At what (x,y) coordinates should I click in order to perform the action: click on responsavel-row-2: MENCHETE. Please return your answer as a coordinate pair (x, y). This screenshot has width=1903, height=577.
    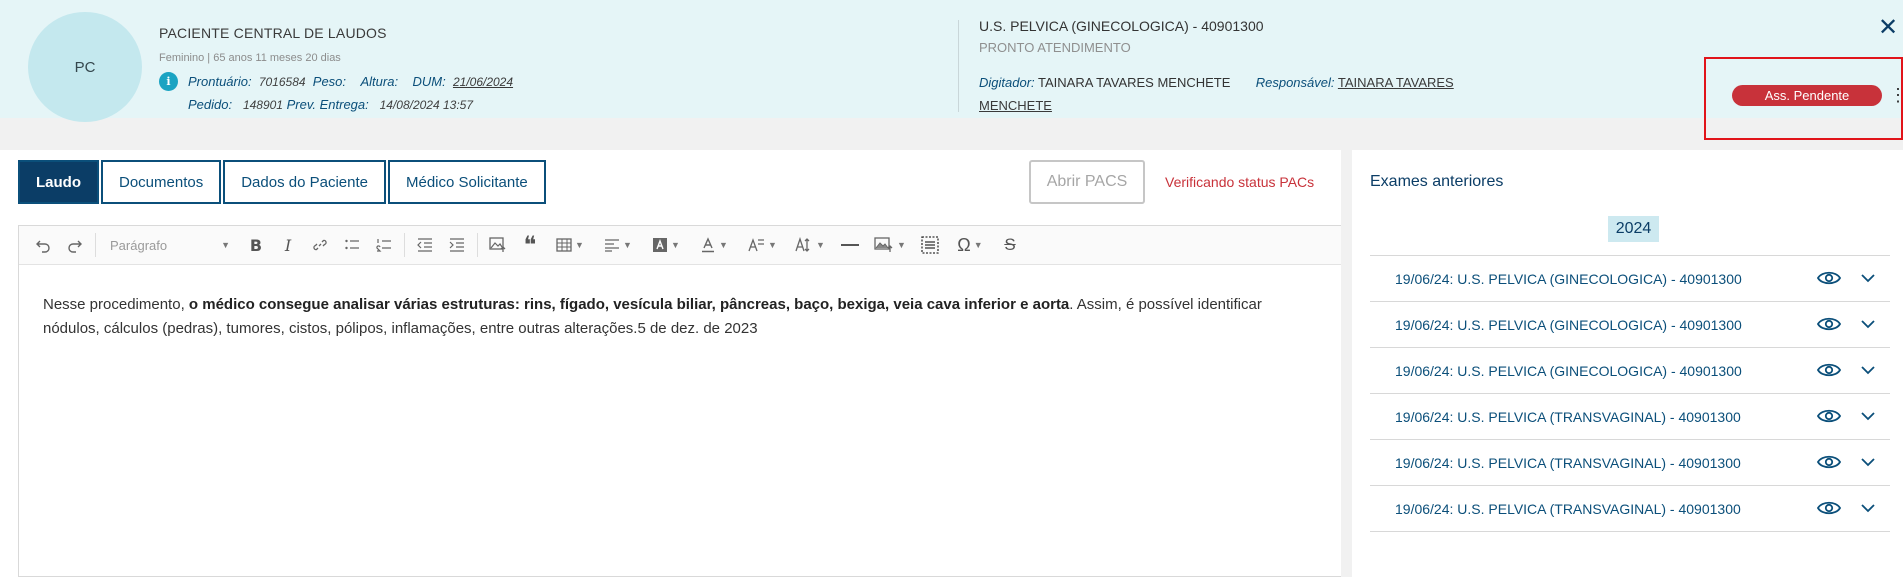
    Looking at the image, I should click on (1015, 105).